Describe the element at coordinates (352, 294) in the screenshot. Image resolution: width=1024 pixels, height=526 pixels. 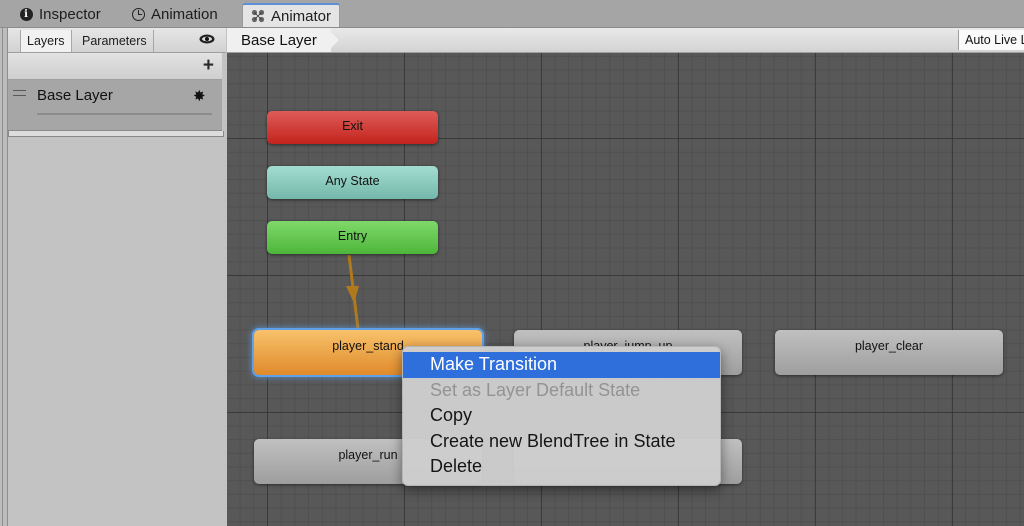
I see `transition-arrow-icon` at that location.